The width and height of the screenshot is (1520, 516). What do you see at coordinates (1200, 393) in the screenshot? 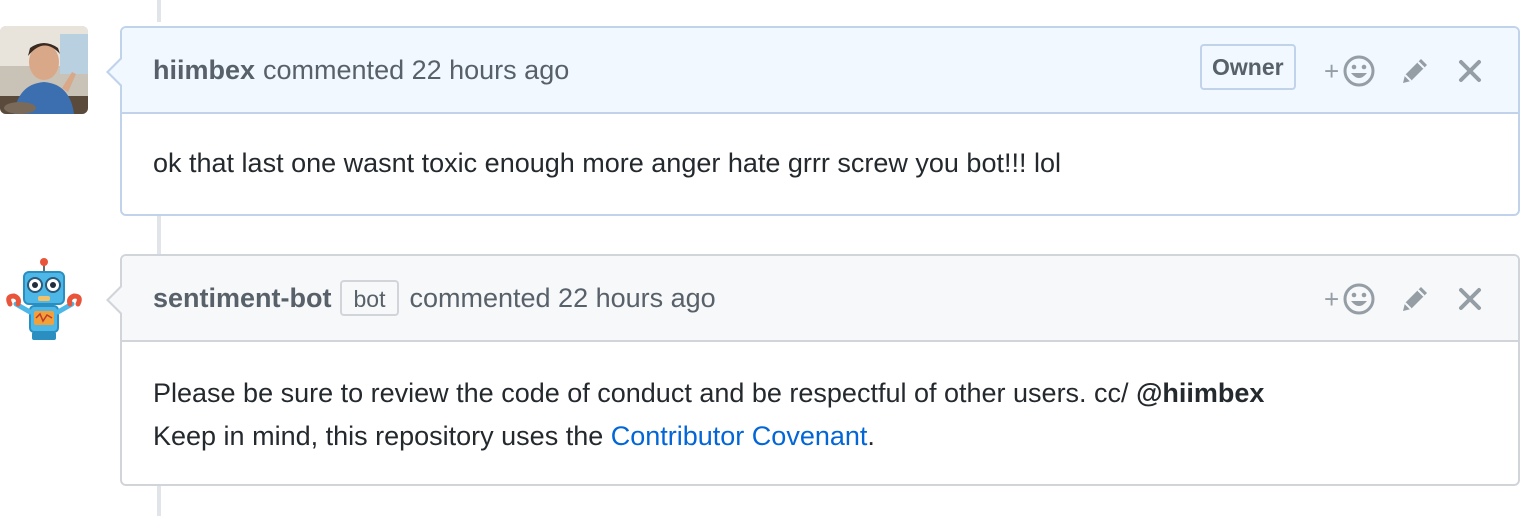
I see `user-mention: @hiimbex` at bounding box center [1200, 393].